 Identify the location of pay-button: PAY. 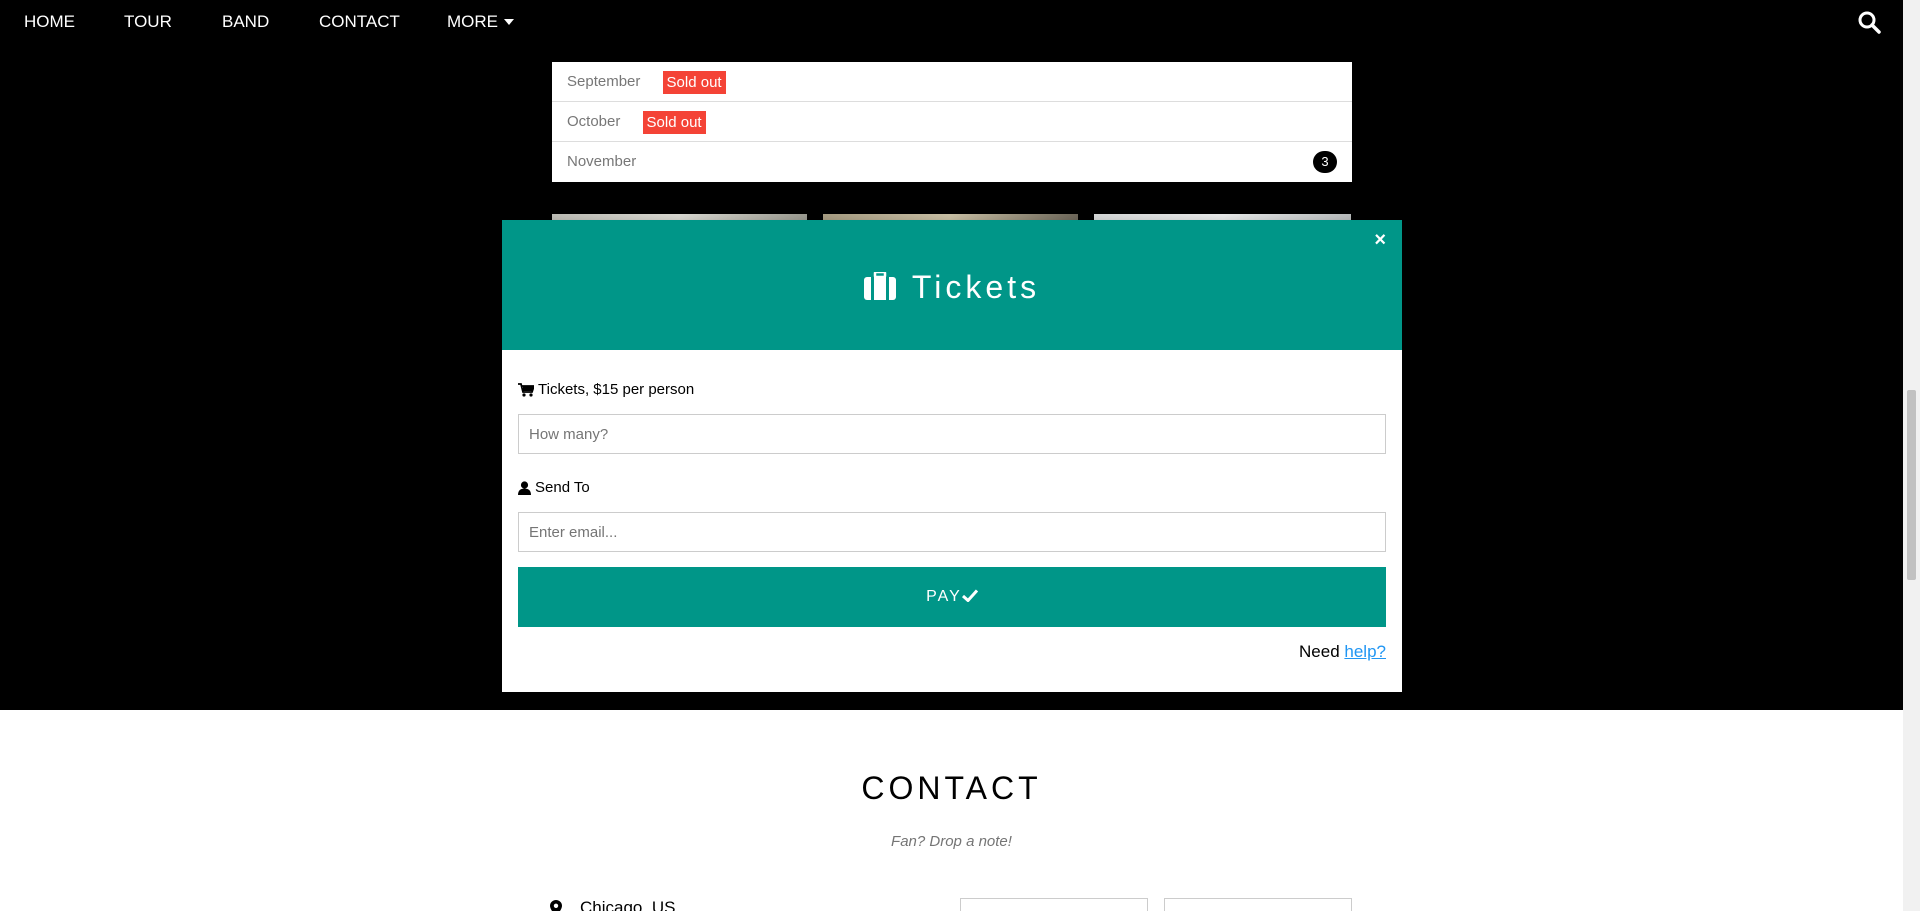
(952, 597).